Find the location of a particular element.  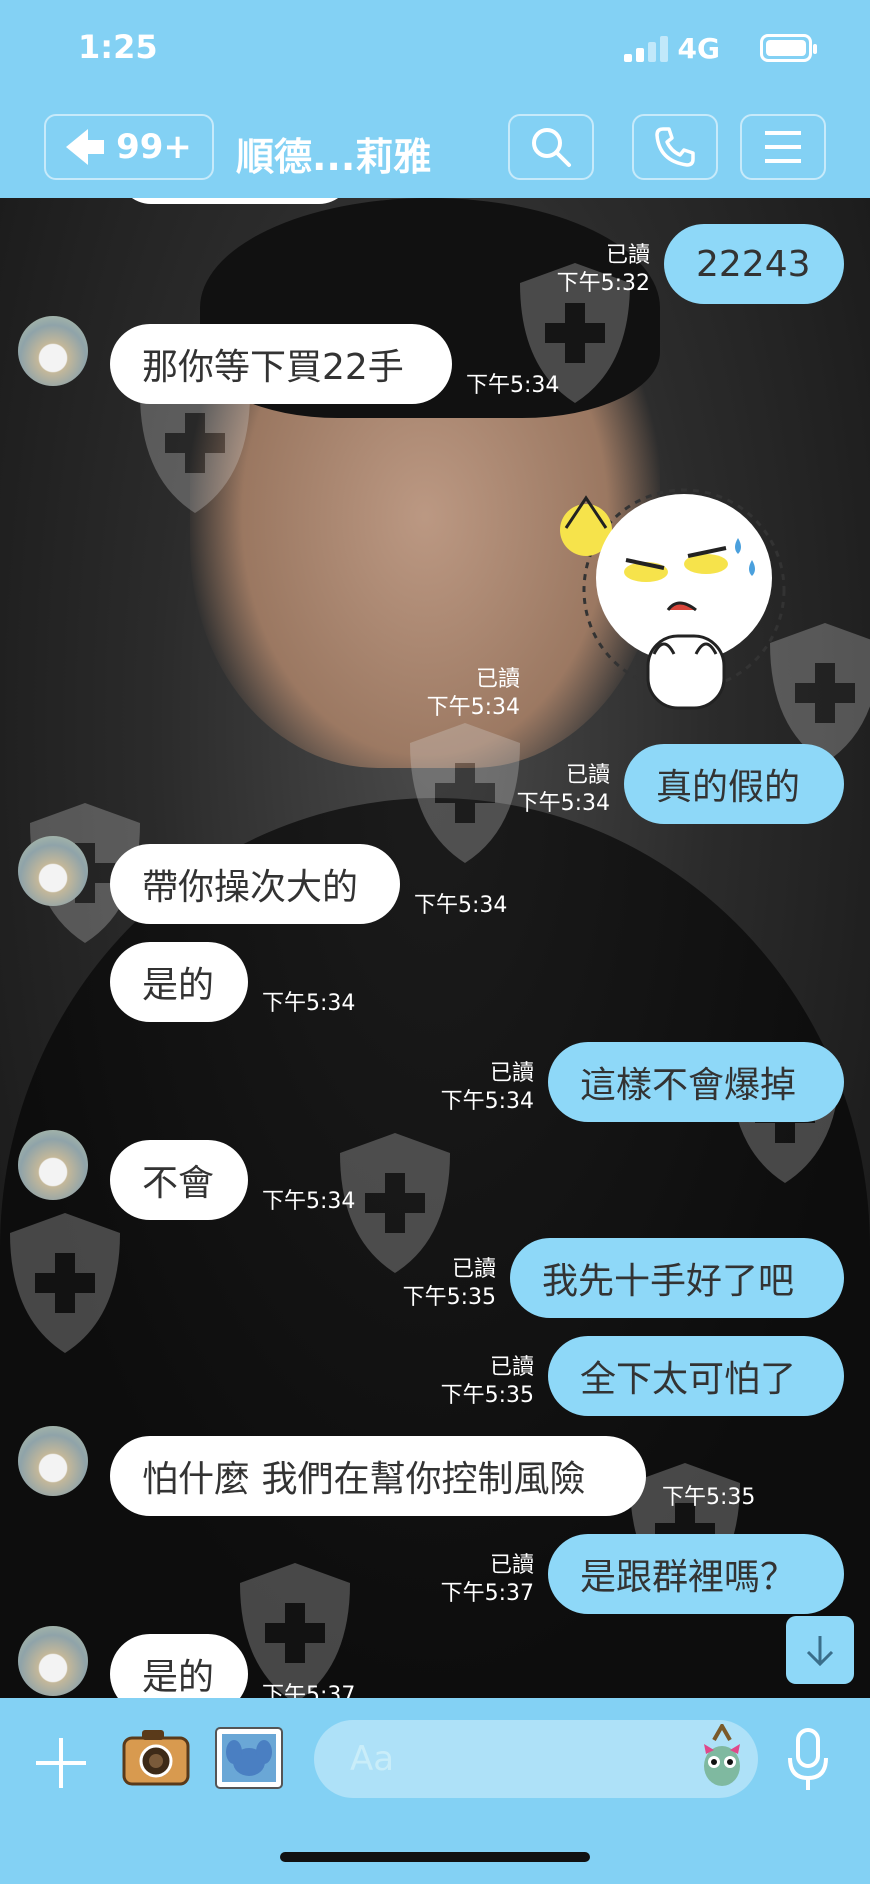

message-bubble-out: 22243 is located at coordinates (754, 264).